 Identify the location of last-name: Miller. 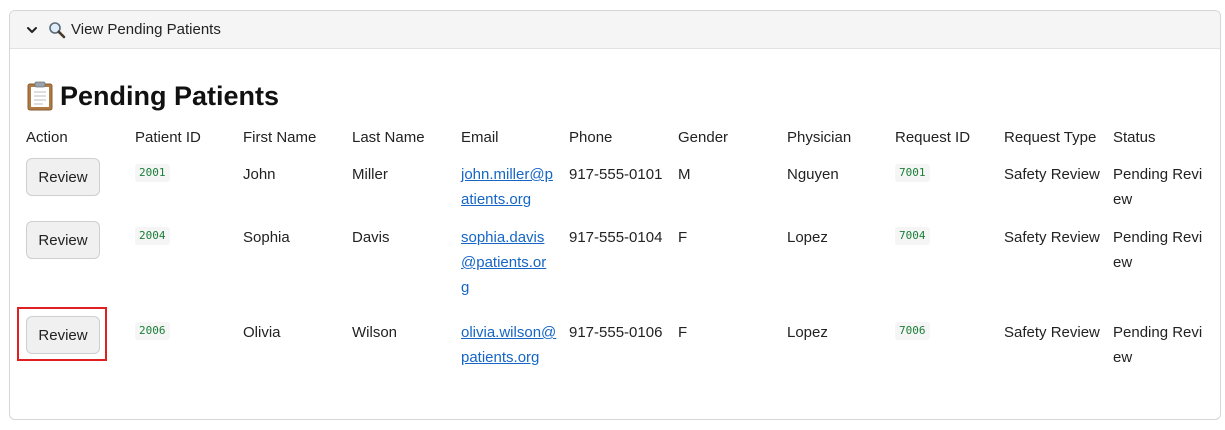
(370, 174).